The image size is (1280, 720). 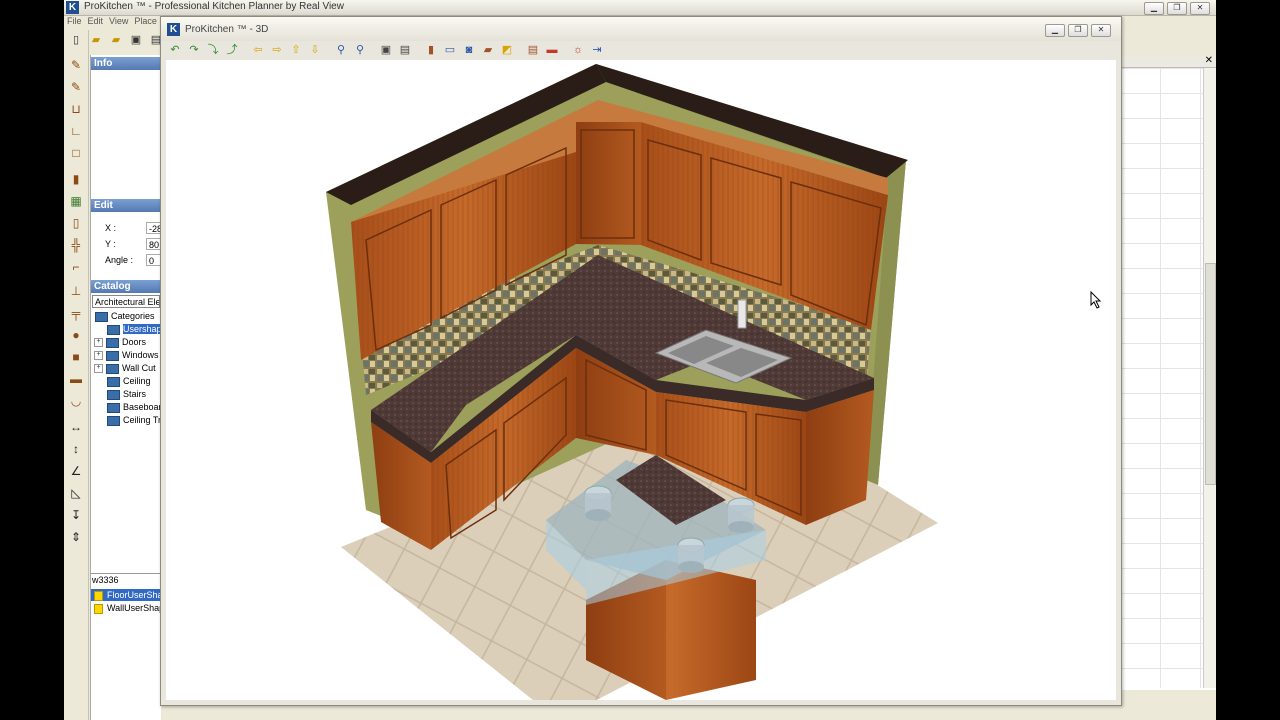 I want to click on tree-root: Categories, so click(x=125, y=316).